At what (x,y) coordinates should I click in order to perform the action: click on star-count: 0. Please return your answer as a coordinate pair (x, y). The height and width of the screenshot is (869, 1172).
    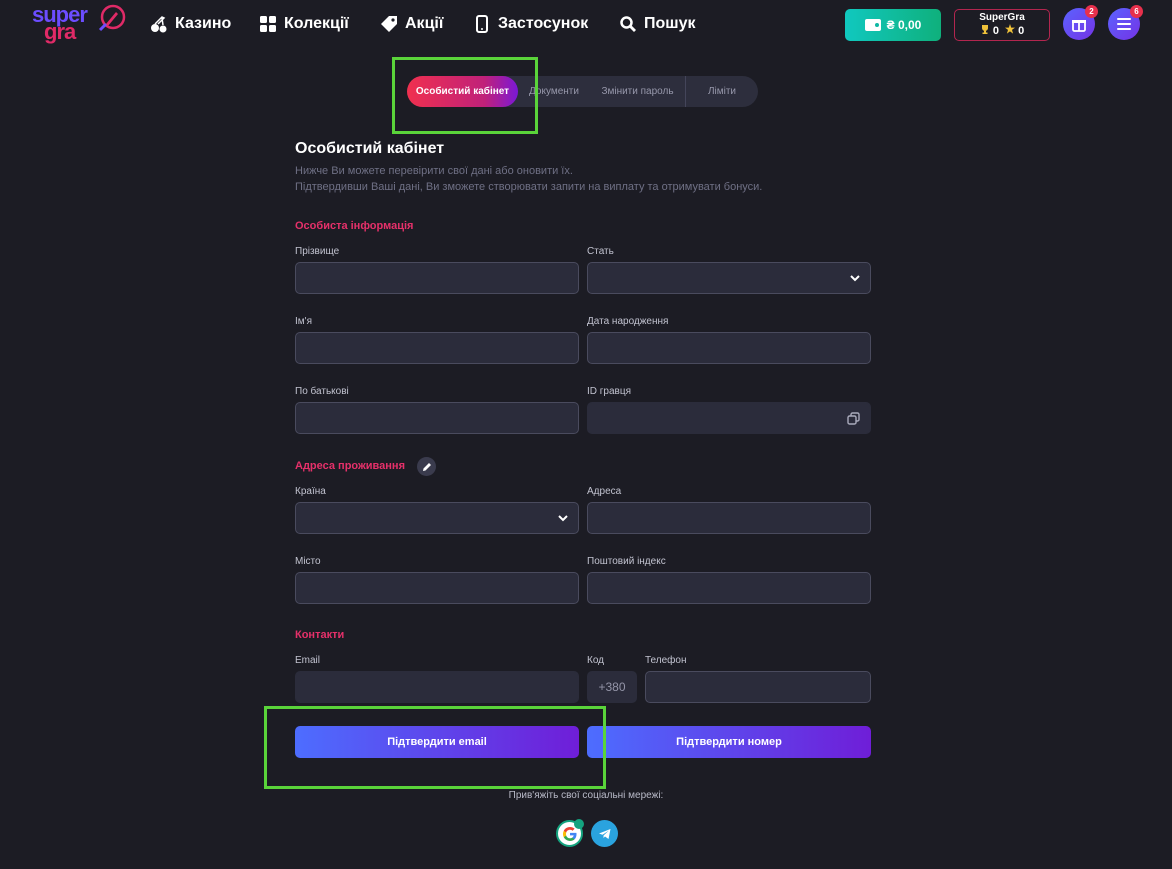
    Looking at the image, I should click on (1021, 31).